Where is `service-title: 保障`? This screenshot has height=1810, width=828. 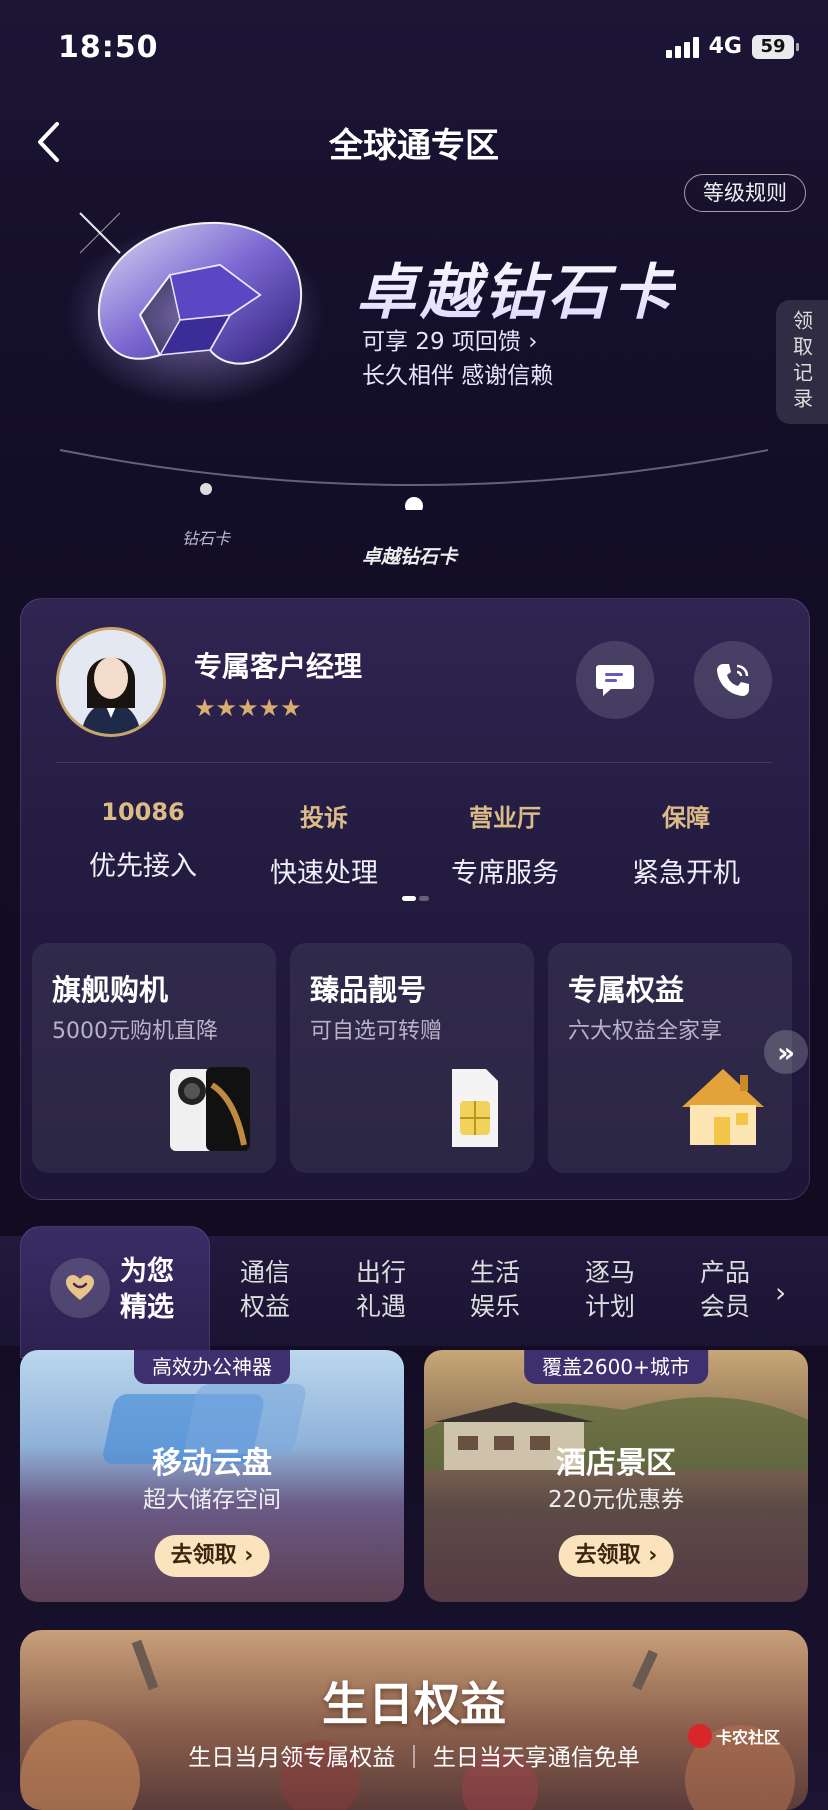 service-title: 保障 is located at coordinates (686, 818).